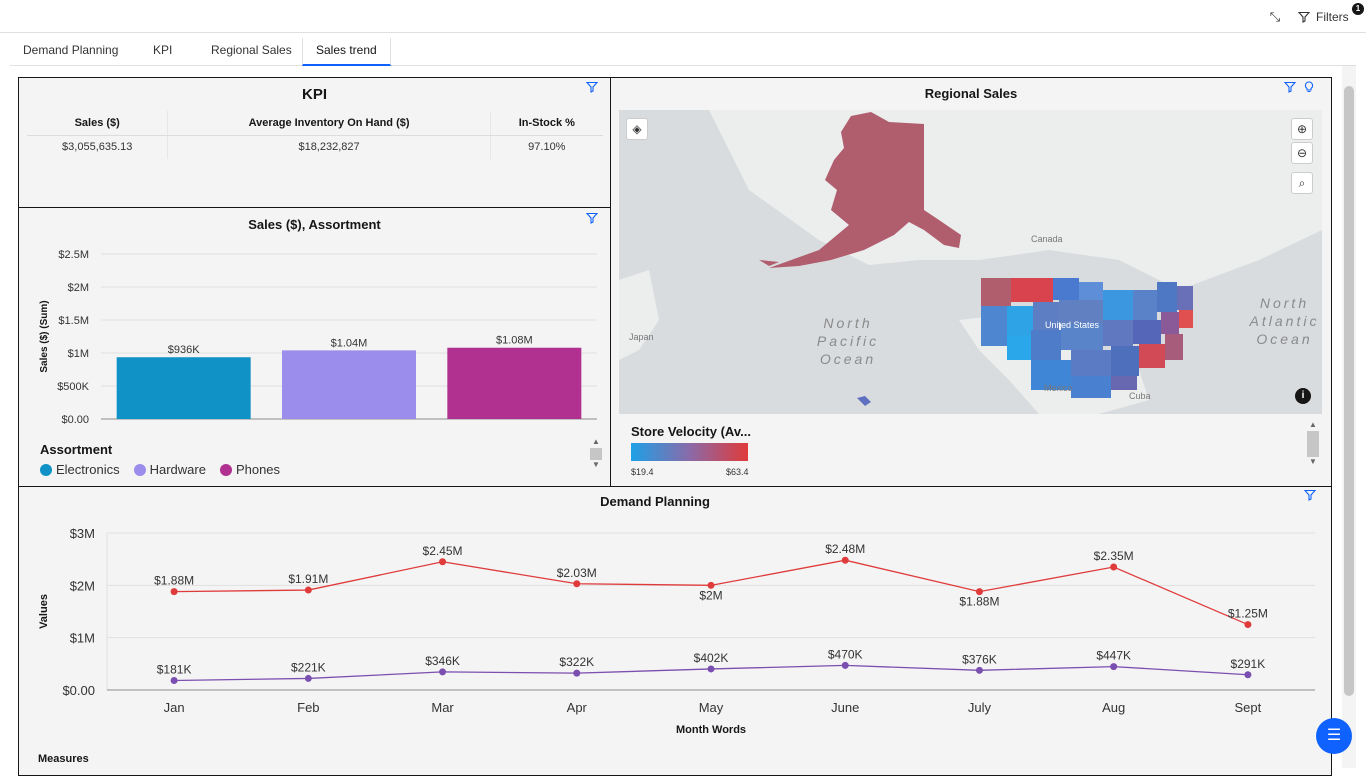  Describe the element at coordinates (251, 52) in the screenshot. I see `tab-regional-sales: Regional Sales` at that location.